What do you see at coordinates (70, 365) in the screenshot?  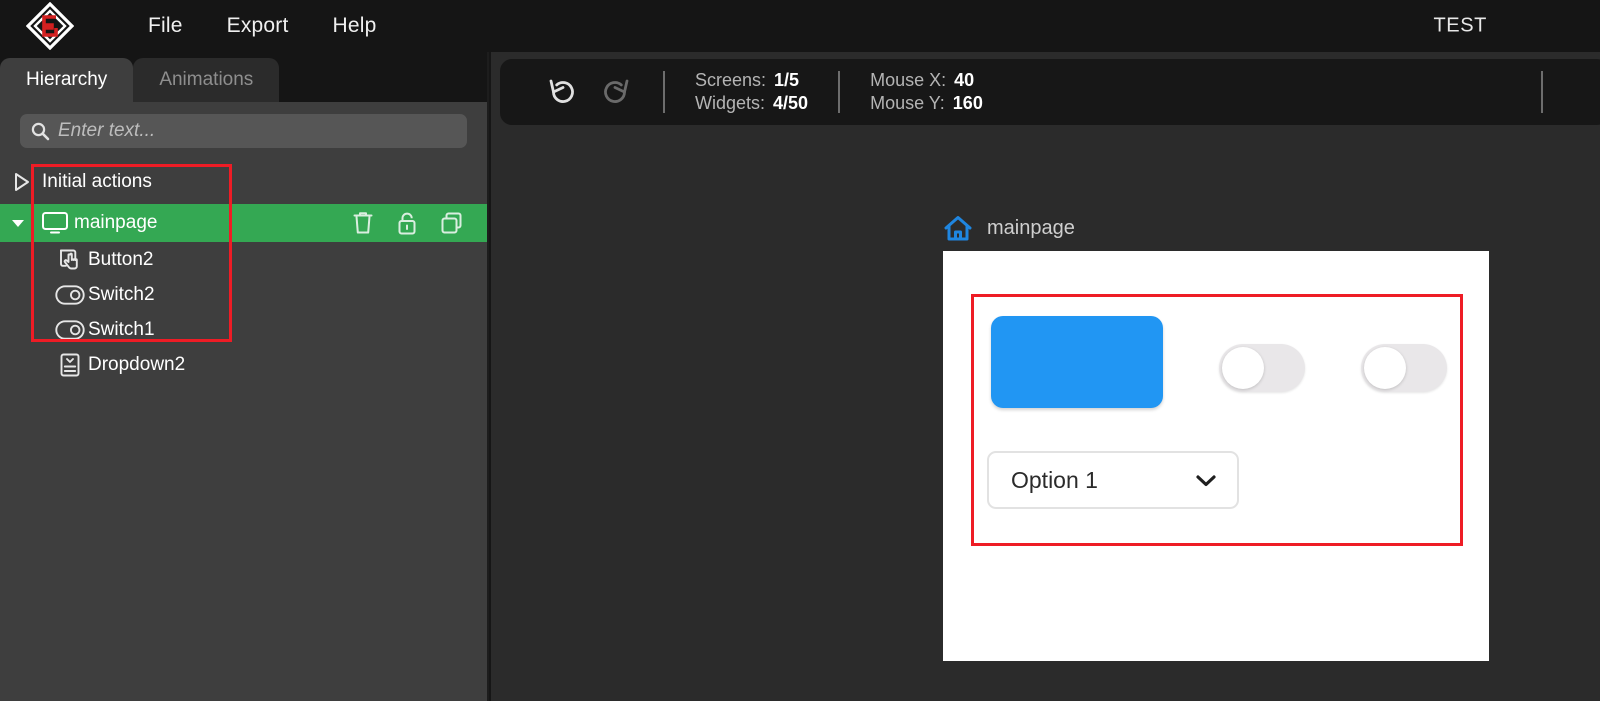 I see `dropdown-icon` at bounding box center [70, 365].